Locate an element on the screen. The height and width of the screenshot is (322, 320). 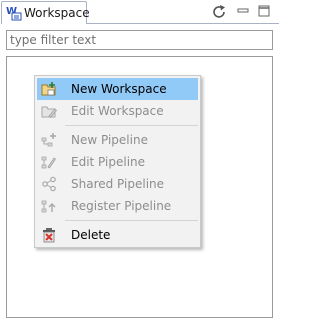
edit-pipeline-icon is located at coordinates (49, 162).